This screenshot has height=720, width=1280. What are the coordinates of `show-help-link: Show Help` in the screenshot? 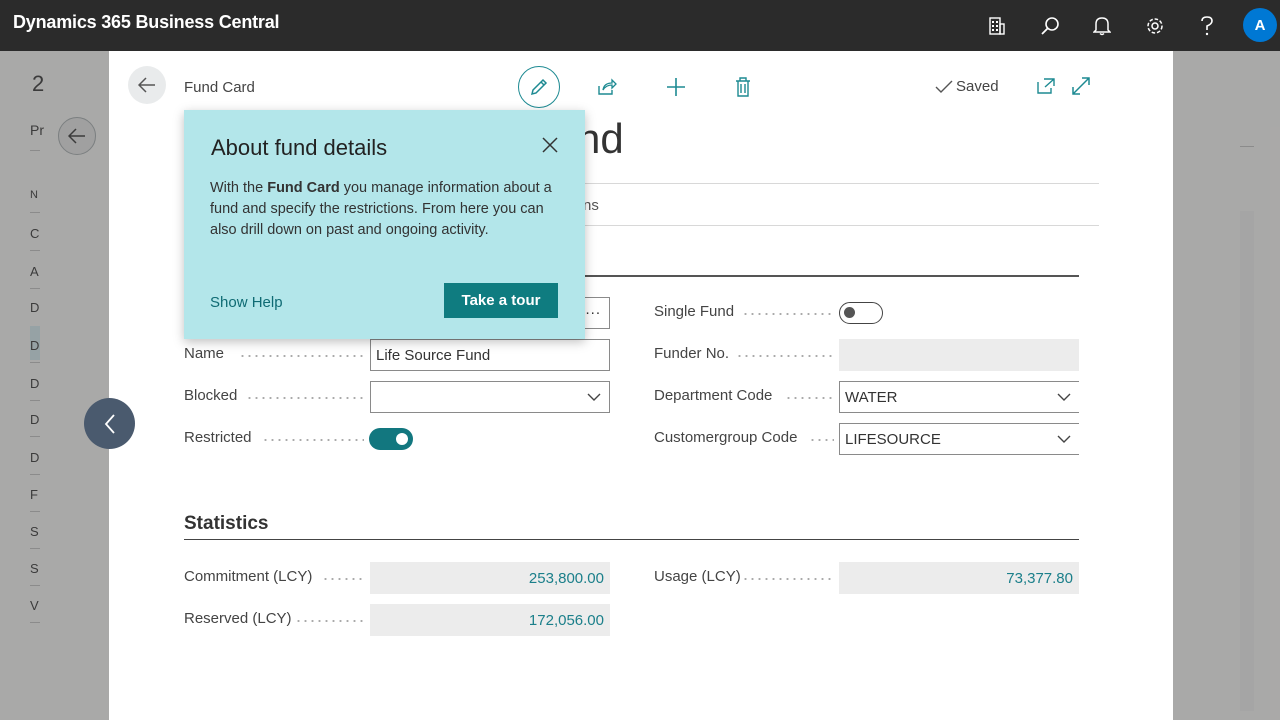 It's located at (246, 302).